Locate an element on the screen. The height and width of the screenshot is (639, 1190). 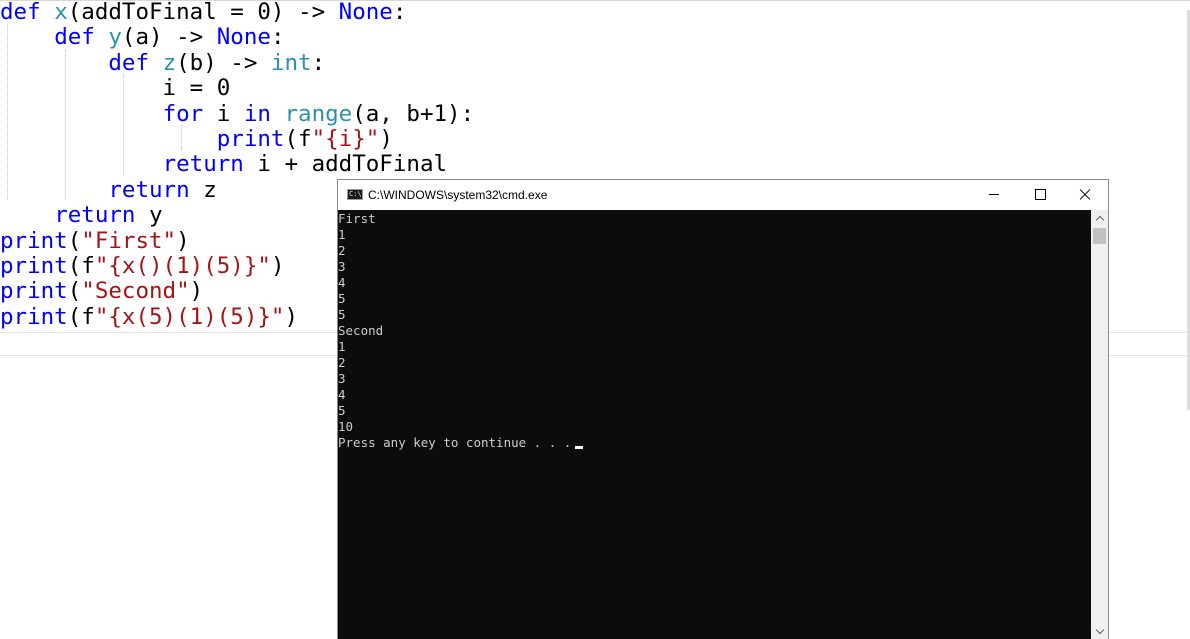
code-line: print("Second") is located at coordinates (101, 291).